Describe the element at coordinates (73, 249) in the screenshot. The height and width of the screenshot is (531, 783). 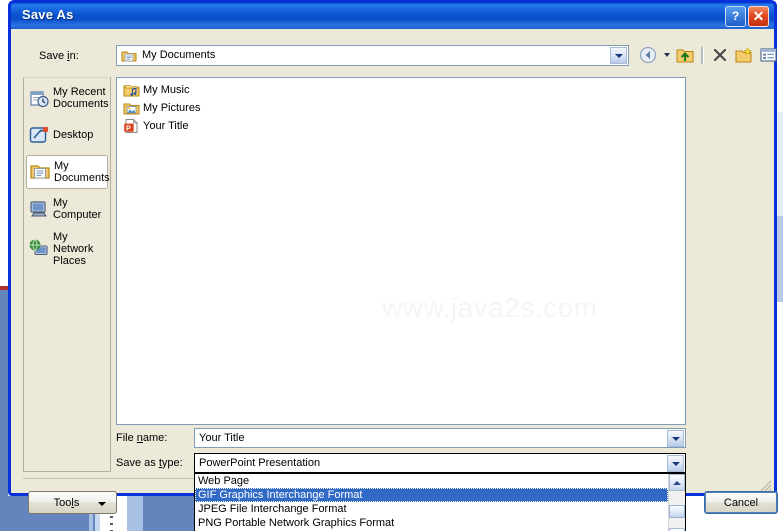
I see `place-label: My Network Places` at that location.